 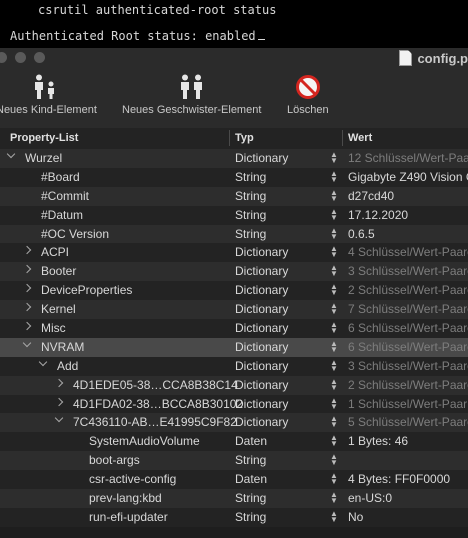 I want to click on row-key: run-efi-updater, so click(x=128, y=517).